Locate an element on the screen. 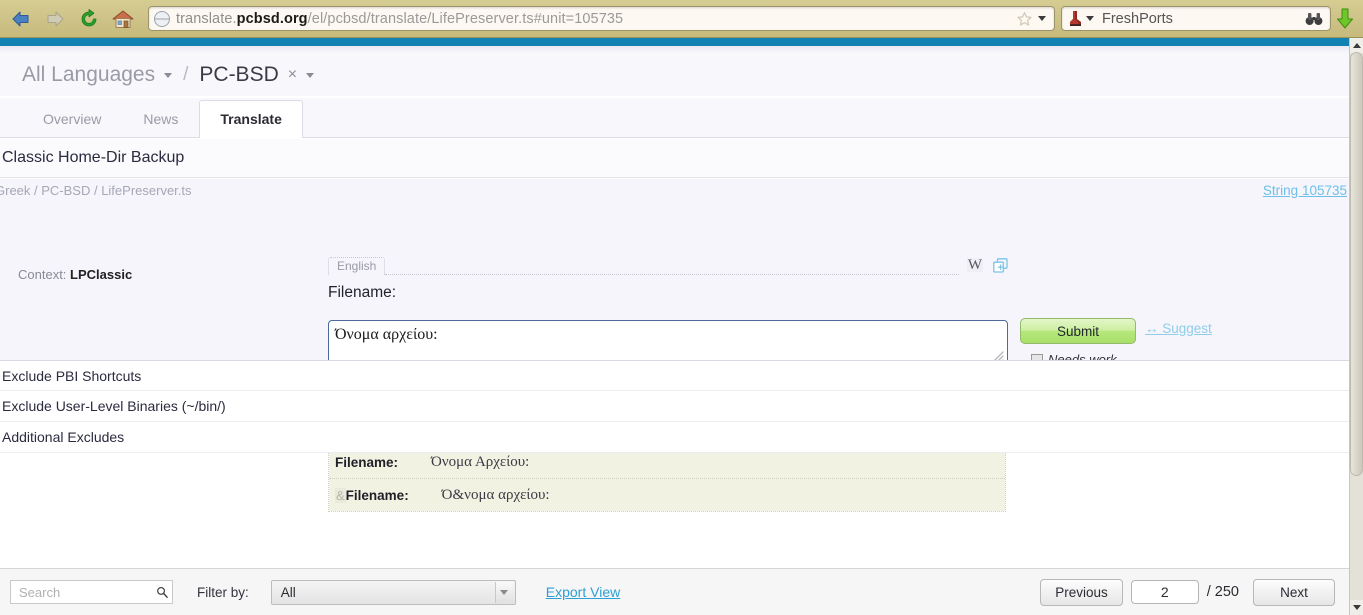 The image size is (1363, 615). search-input is located at coordinates (86, 592).